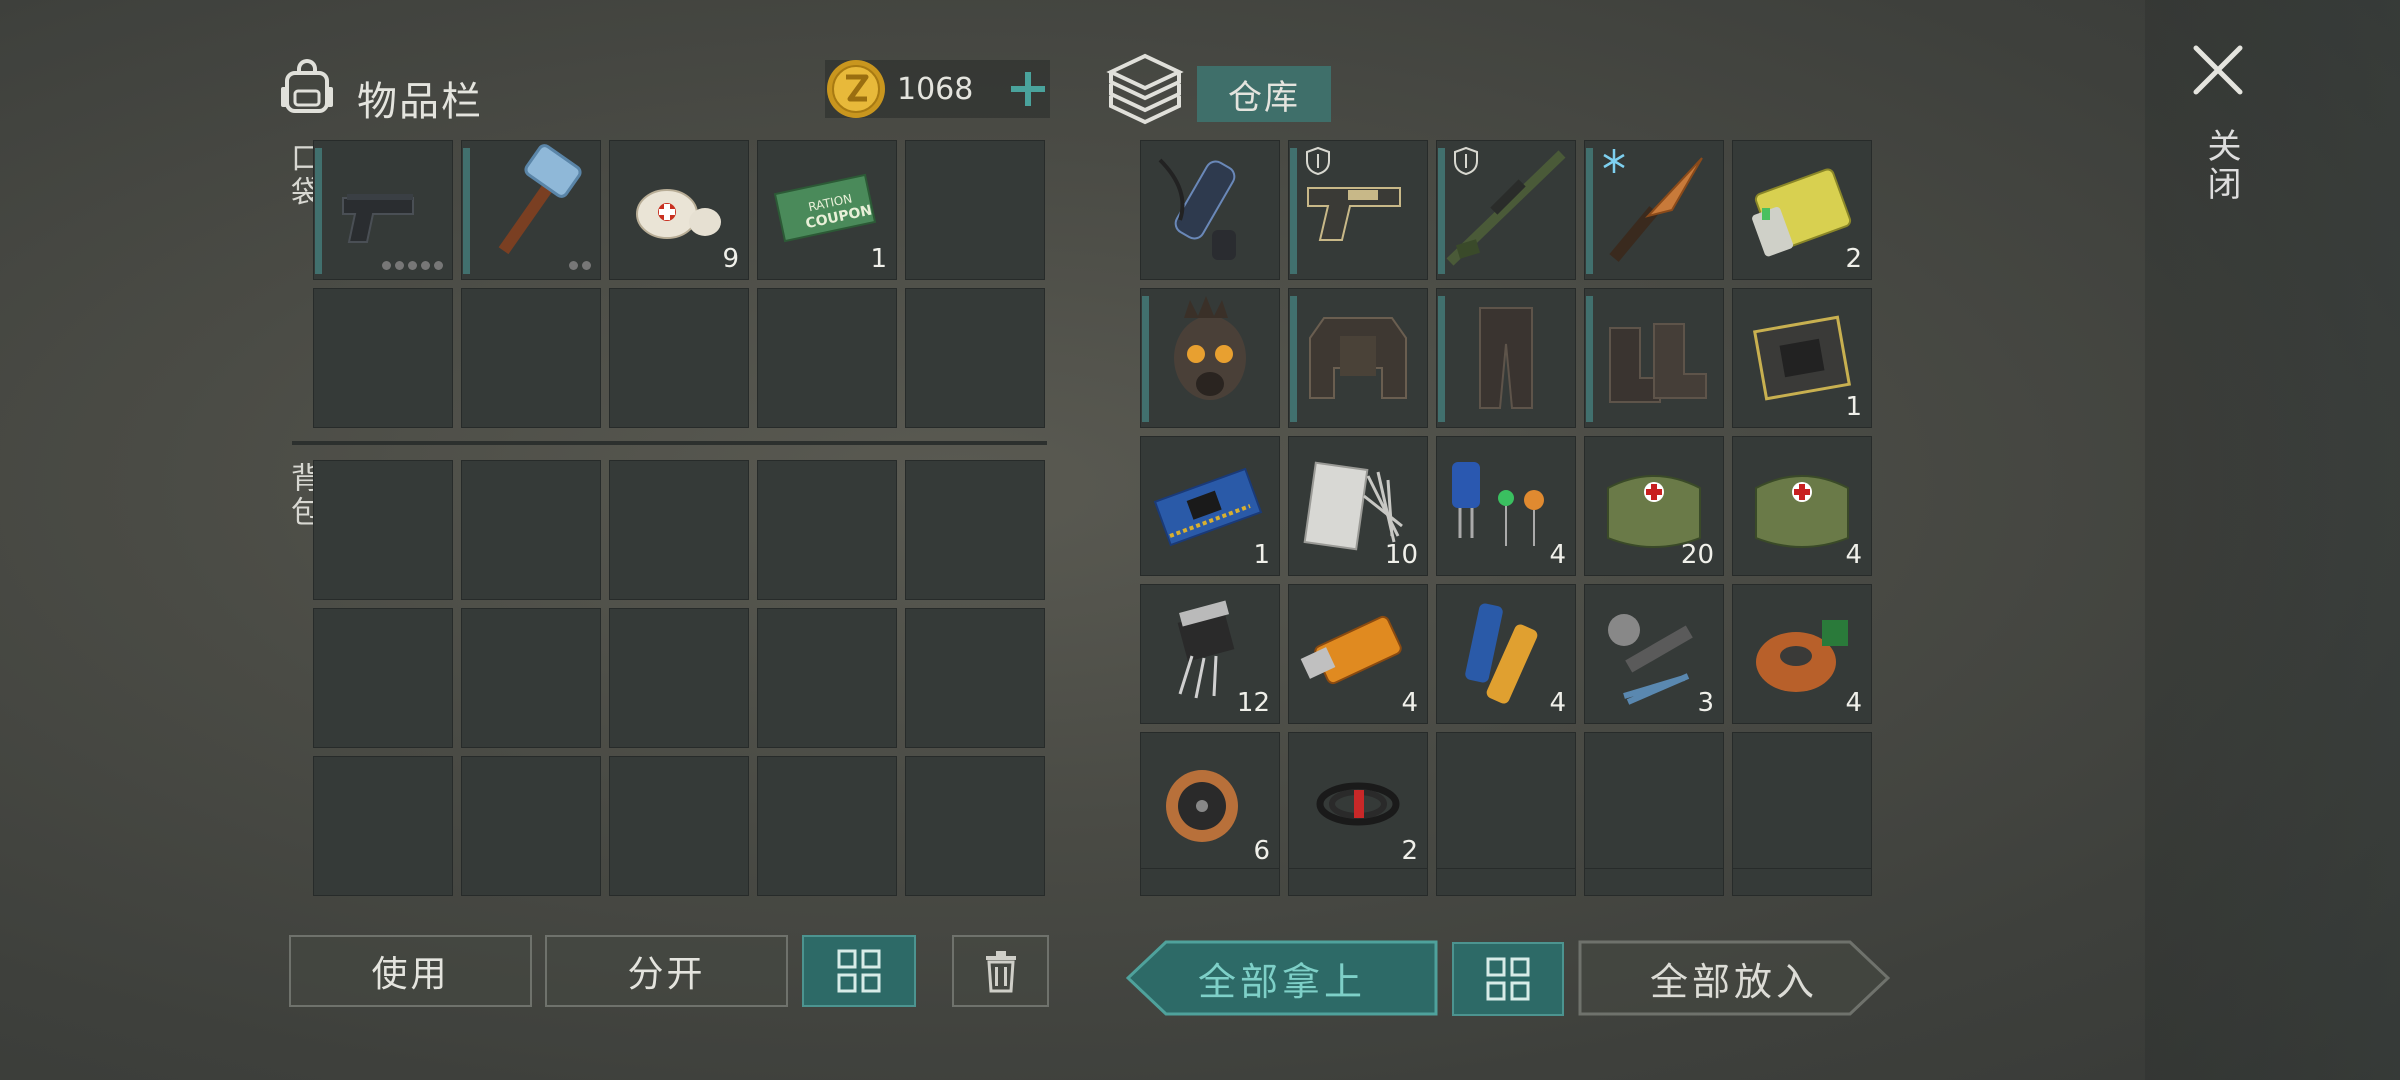  Describe the element at coordinates (859, 971) in the screenshot. I see `inventory-sort-button` at that location.